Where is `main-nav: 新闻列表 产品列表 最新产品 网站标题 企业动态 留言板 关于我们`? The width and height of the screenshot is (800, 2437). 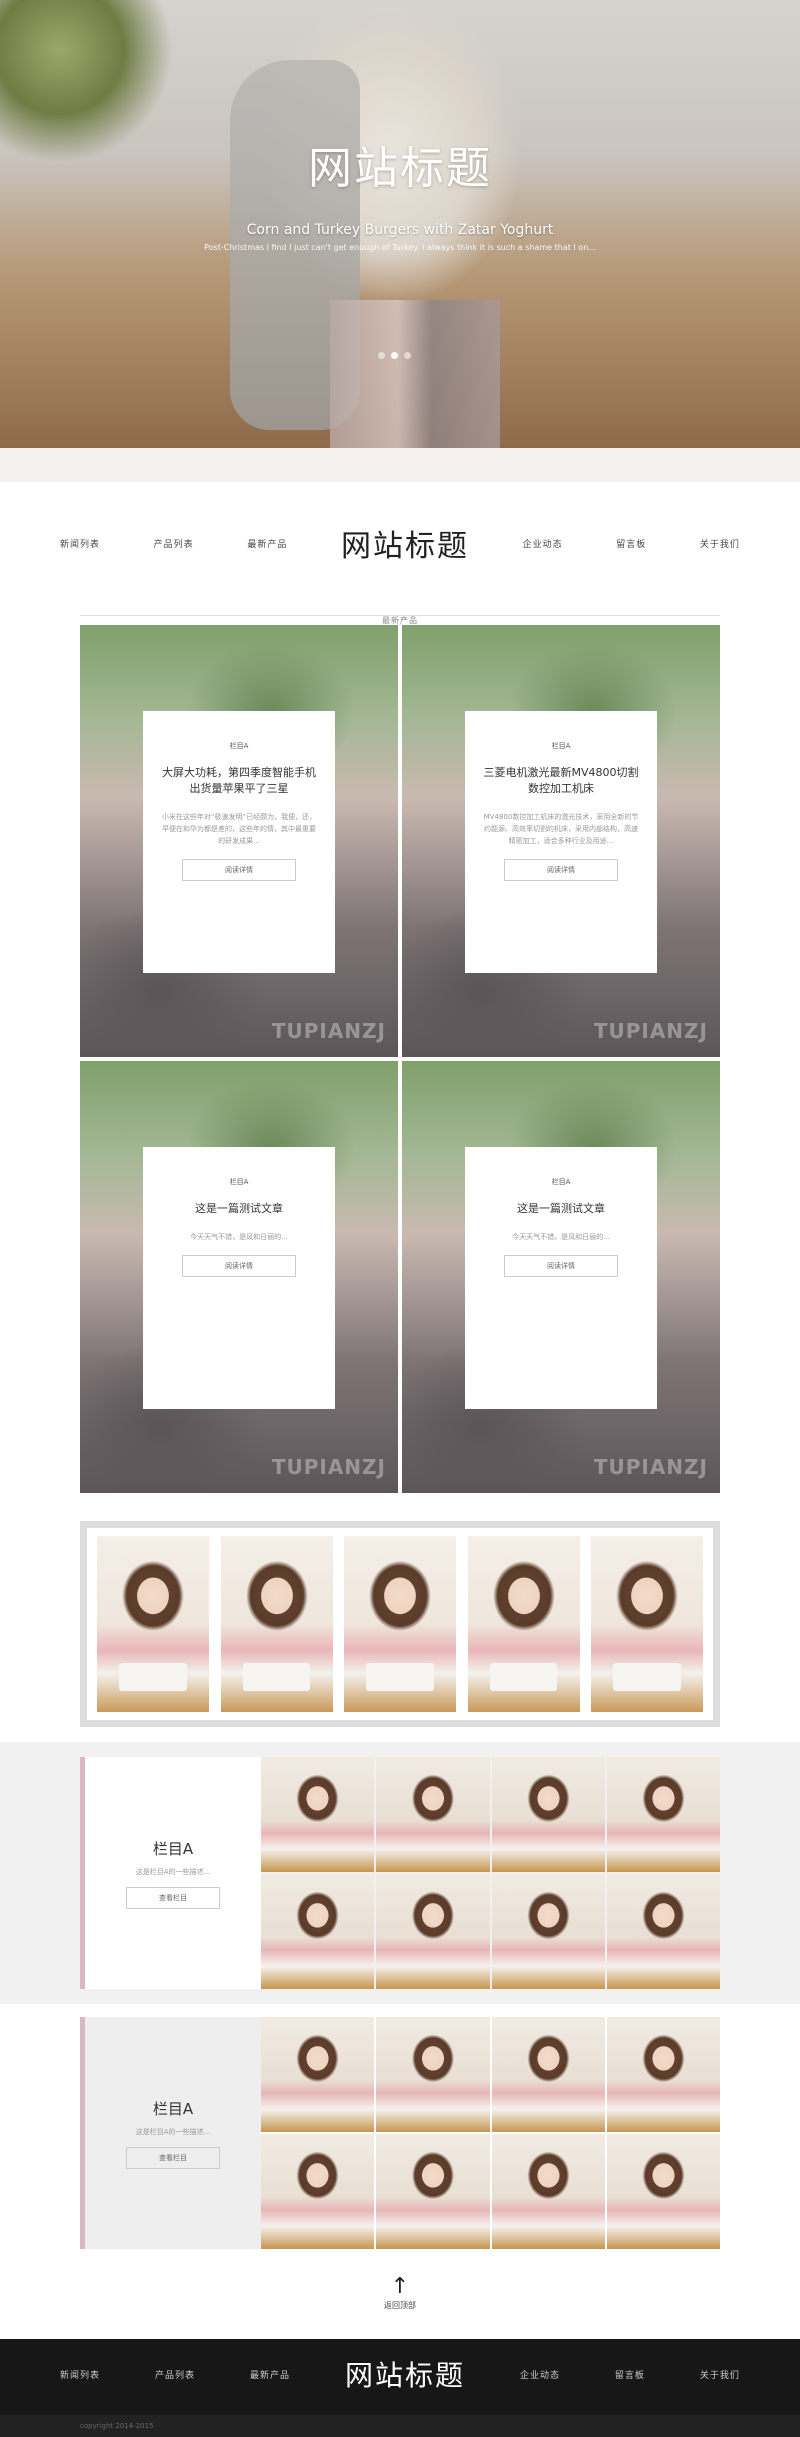
main-nav: 新闻列表 产品列表 最新产品 网站标题 企业动态 留言板 关于我们 is located at coordinates (400, 543).